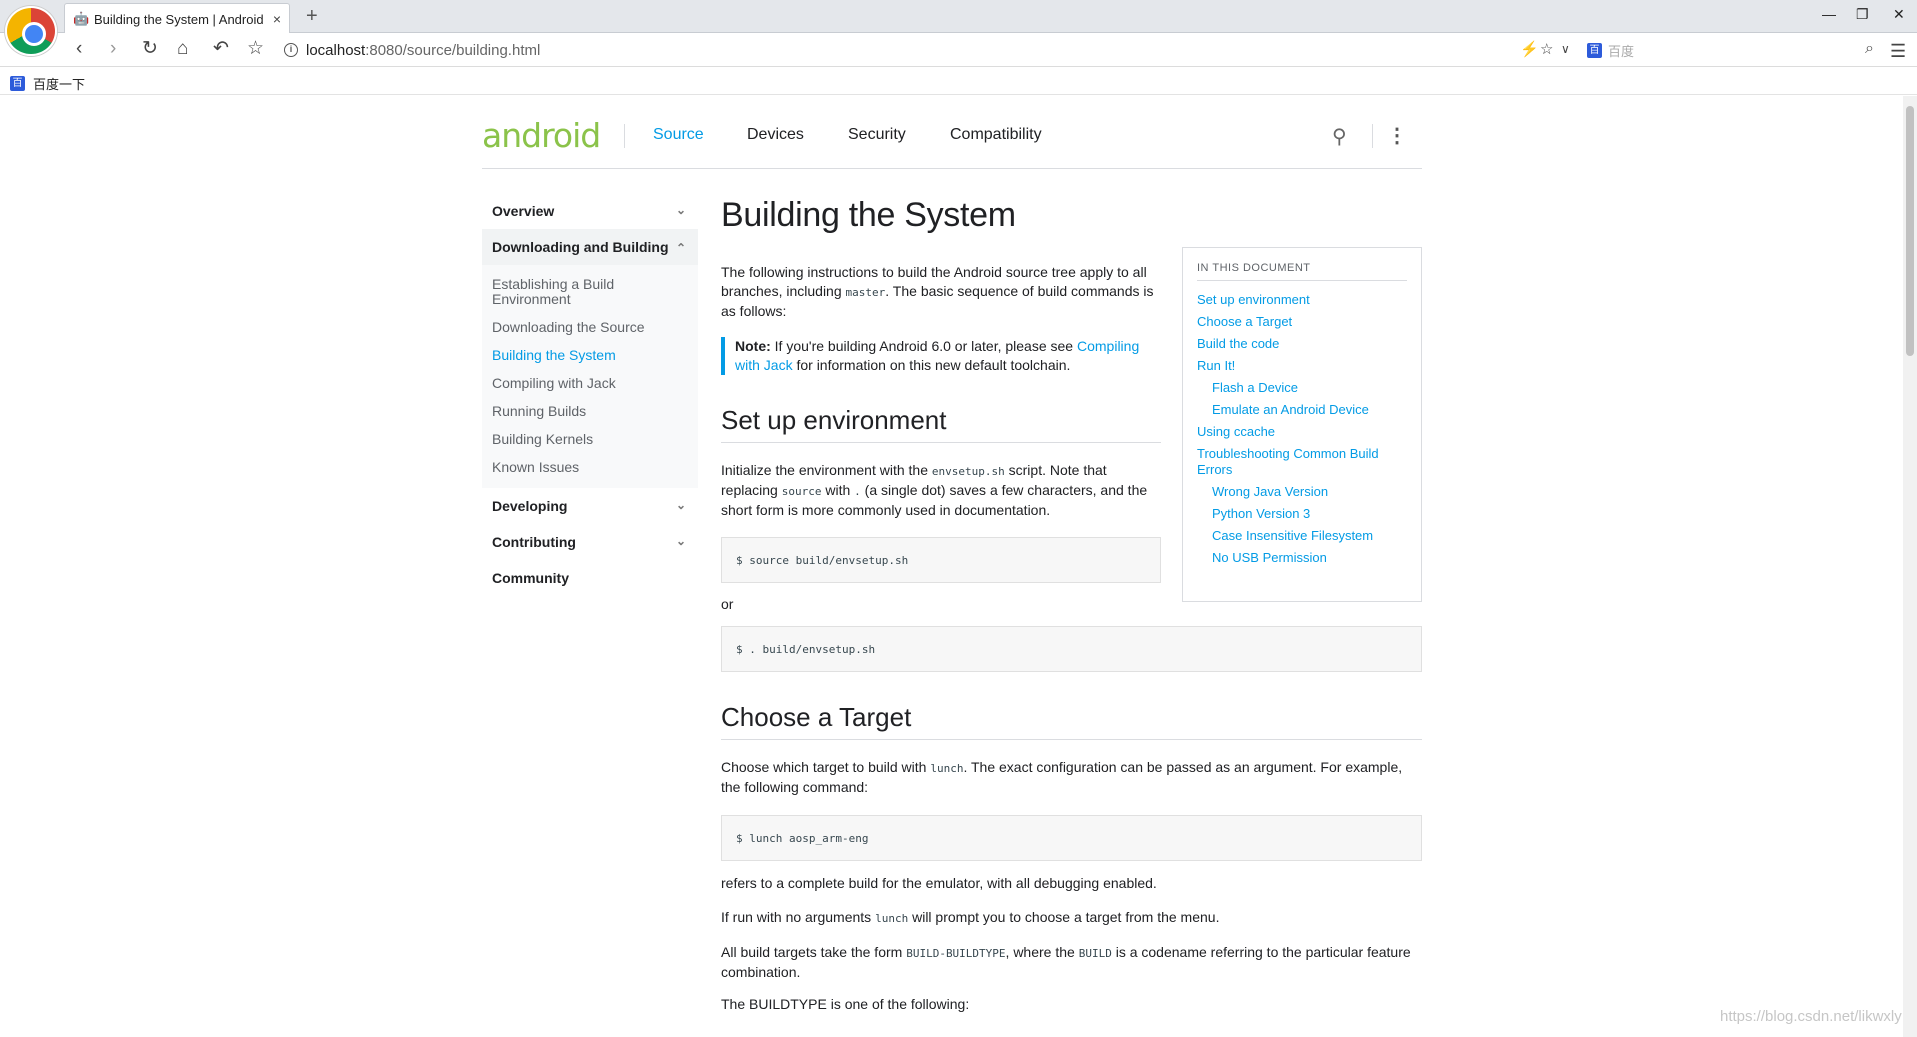 Image resolution: width=1917 pixels, height=1037 pixels. Describe the element at coordinates (941, 424) in the screenshot. I see `section-heading-setup: Set up environment` at that location.